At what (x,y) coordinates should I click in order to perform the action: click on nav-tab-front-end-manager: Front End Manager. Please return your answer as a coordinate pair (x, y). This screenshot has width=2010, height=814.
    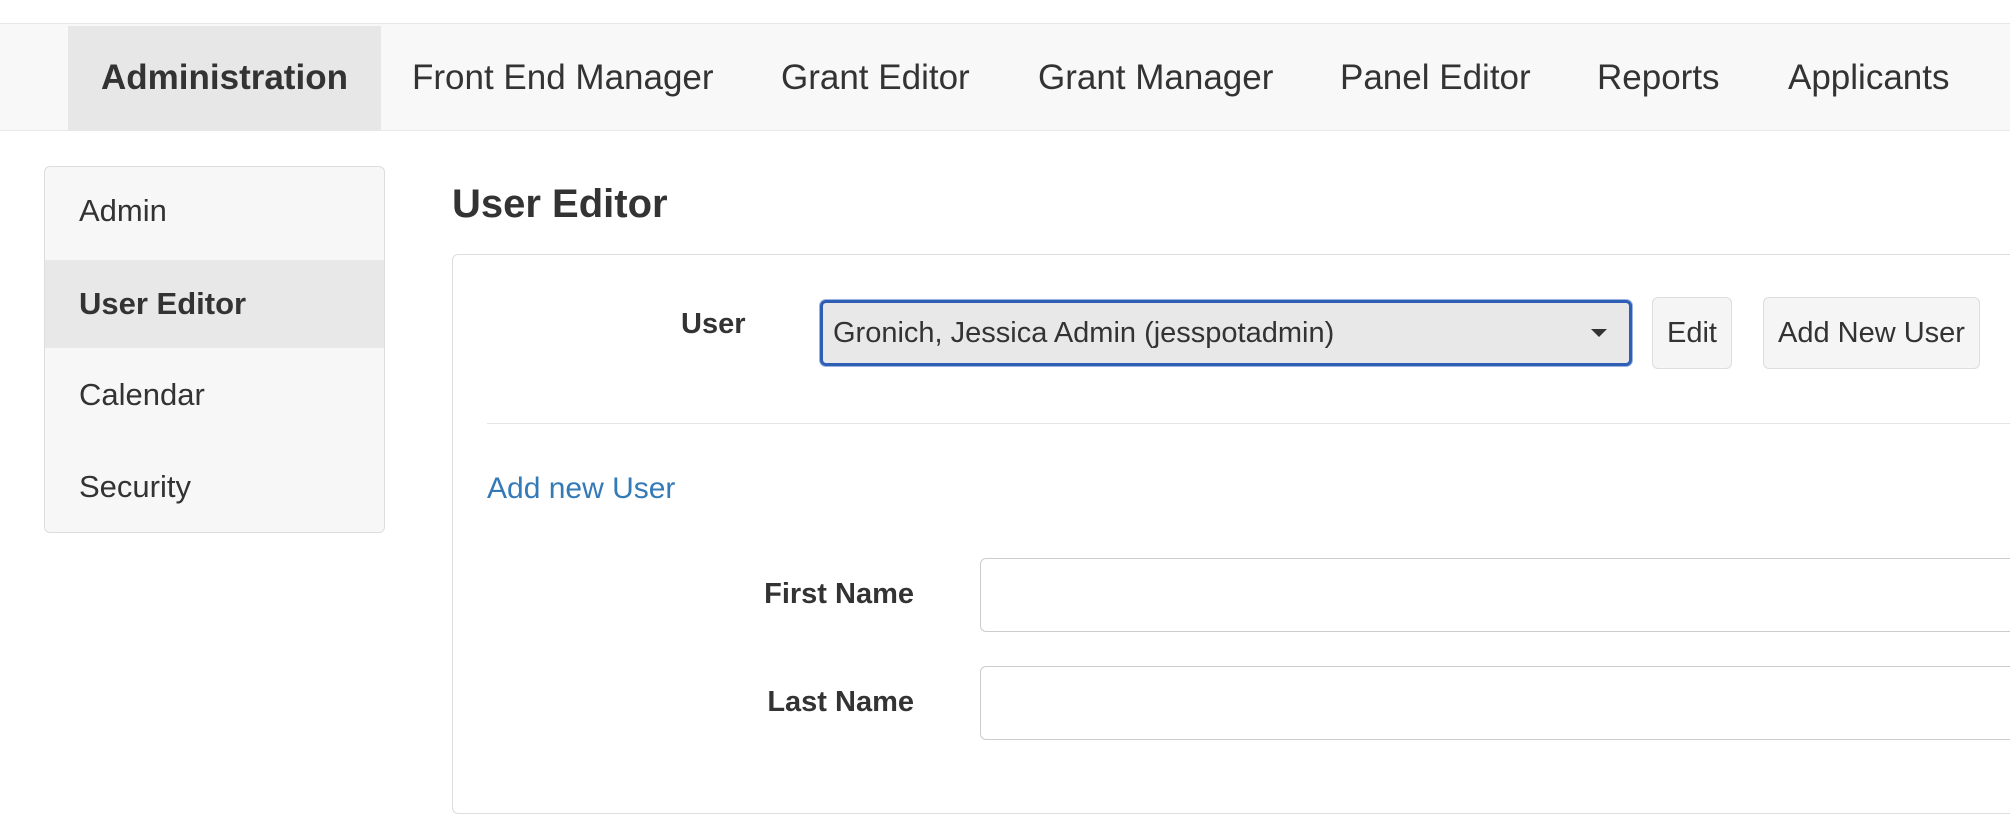
    Looking at the image, I should click on (563, 78).